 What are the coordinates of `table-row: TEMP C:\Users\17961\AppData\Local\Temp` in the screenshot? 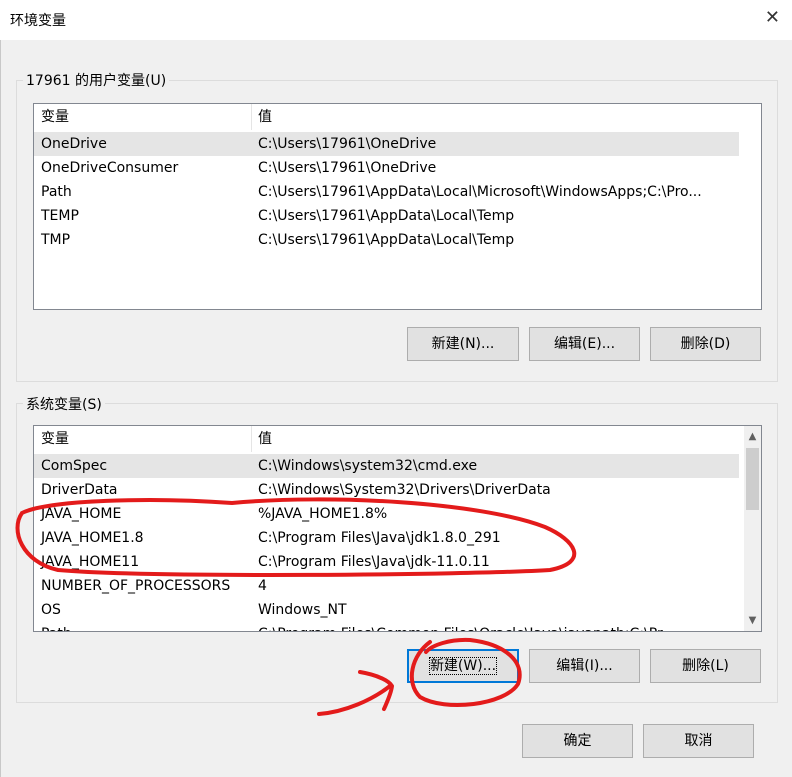 It's located at (386, 216).